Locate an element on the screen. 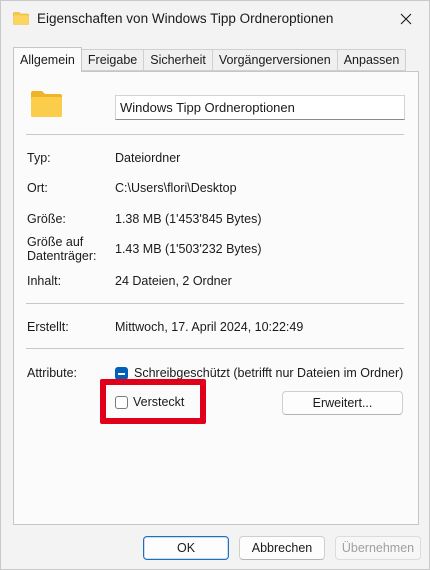 This screenshot has height=570, width=430. tab-anpassen: Anpassen is located at coordinates (372, 60).